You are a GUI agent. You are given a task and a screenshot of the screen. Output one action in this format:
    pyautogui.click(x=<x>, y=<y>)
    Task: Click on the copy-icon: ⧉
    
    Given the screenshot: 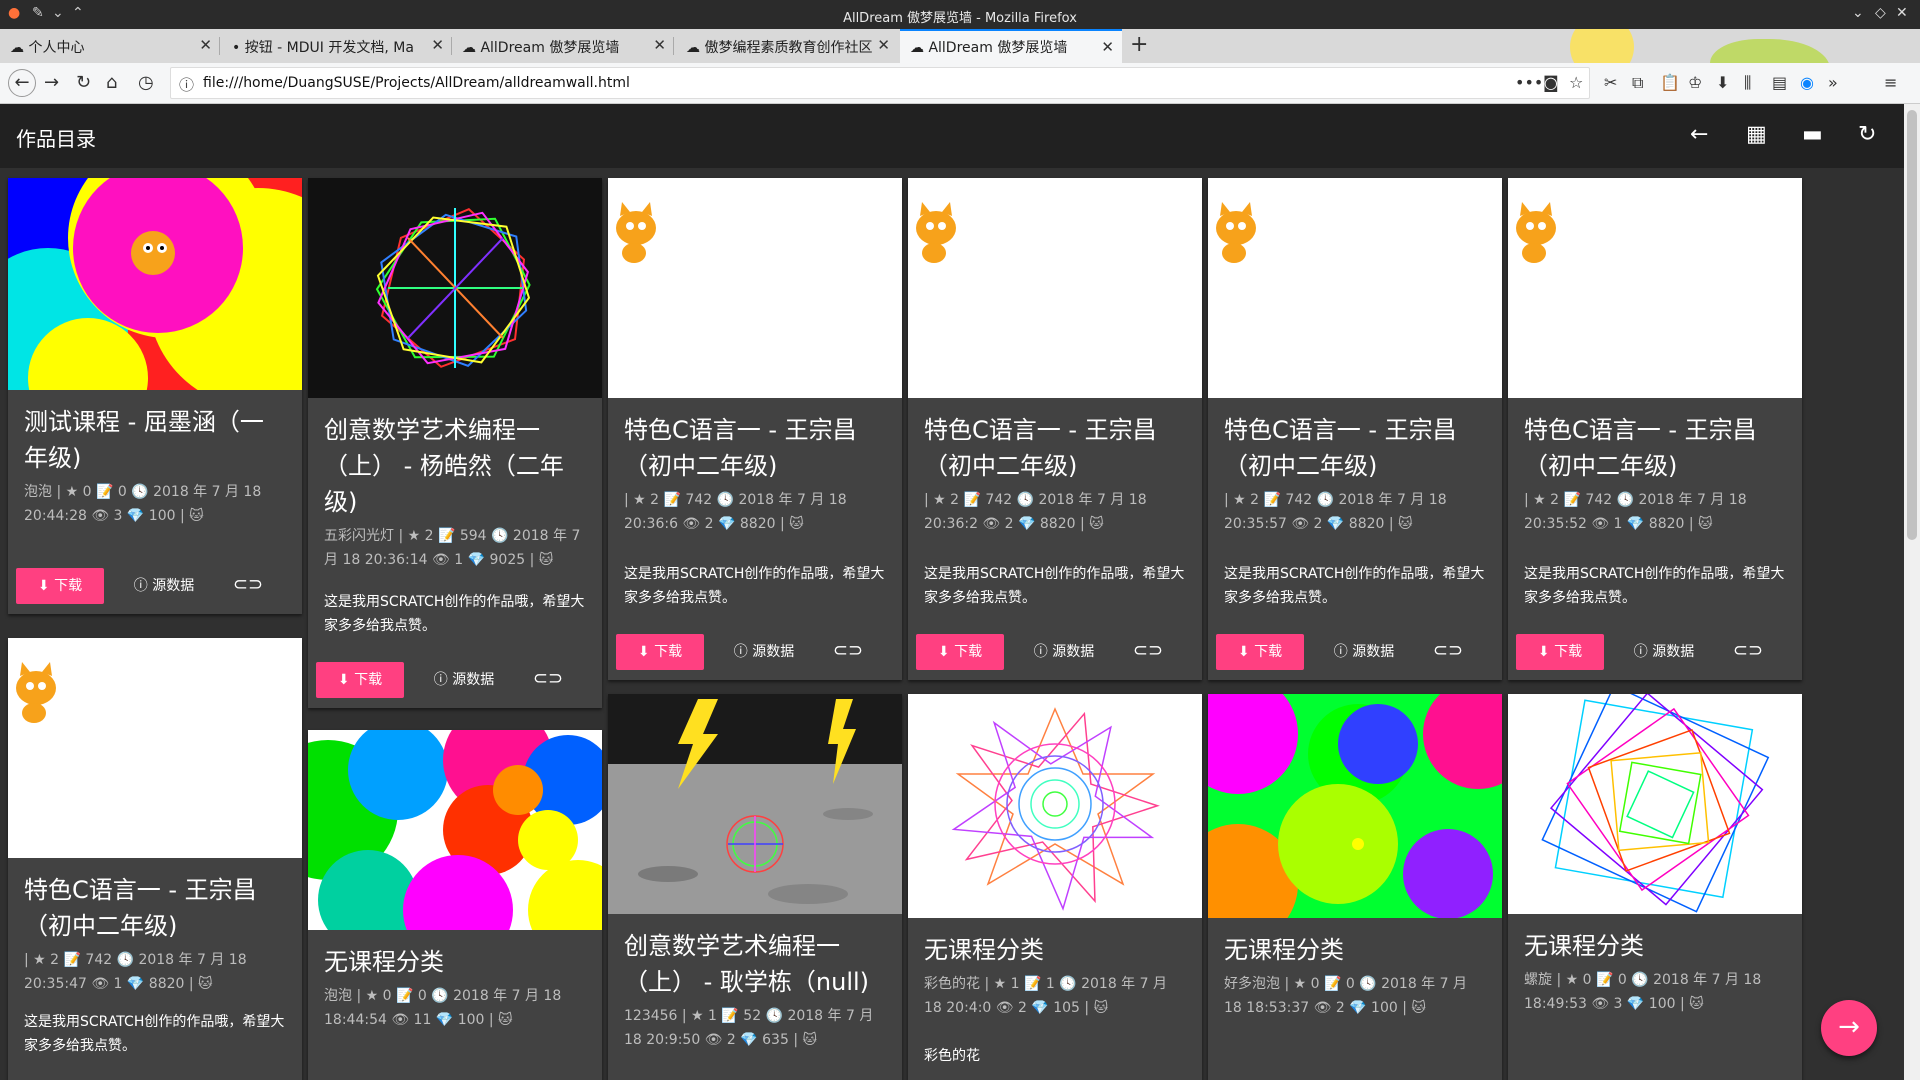 What is the action you would take?
    pyautogui.click(x=1637, y=83)
    